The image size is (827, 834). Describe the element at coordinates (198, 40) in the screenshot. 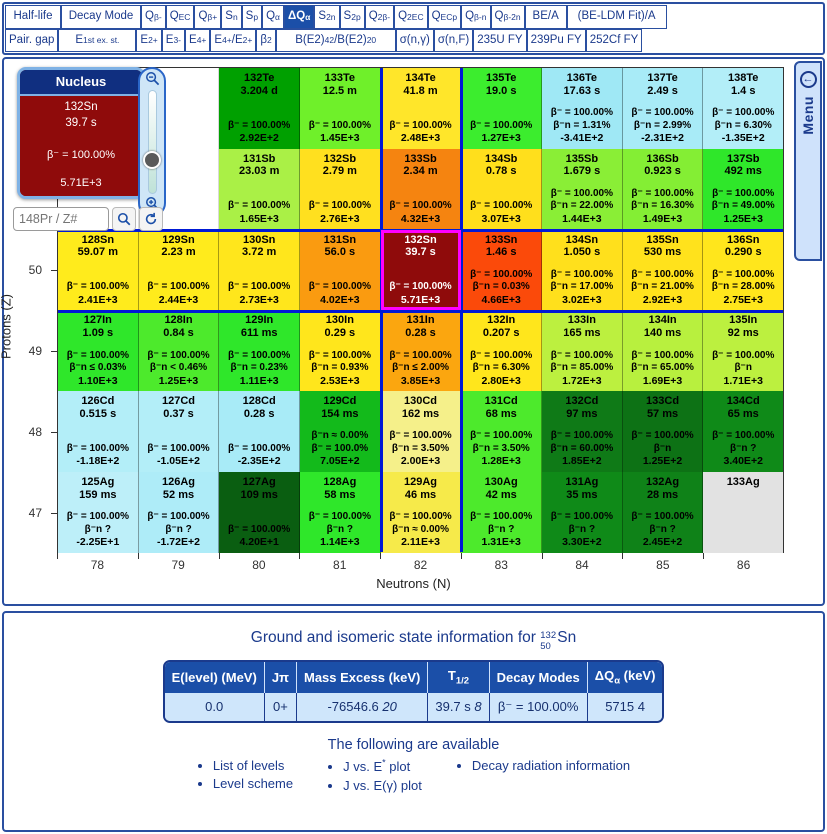

I see `quantity-button-e4: E 4+` at that location.